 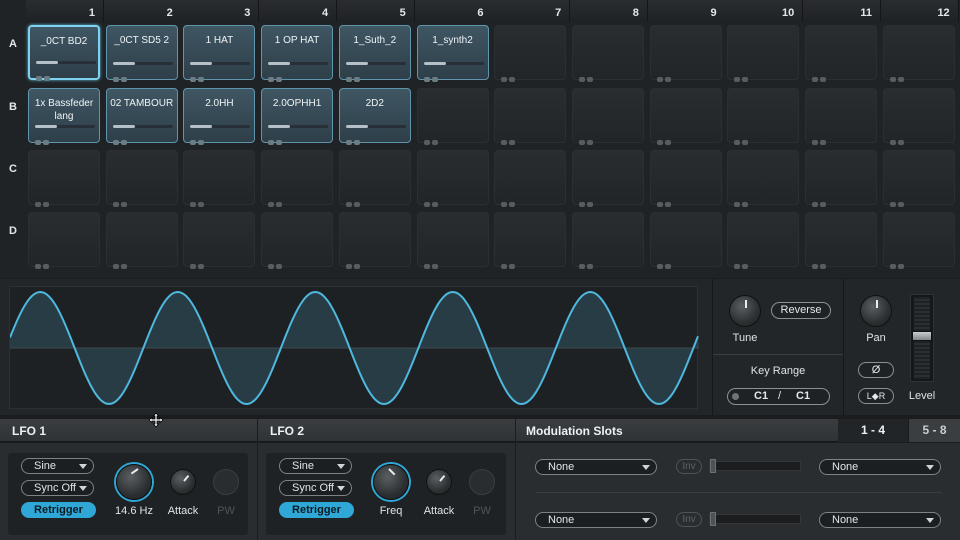 I want to click on pad-C8, so click(x=607, y=178).